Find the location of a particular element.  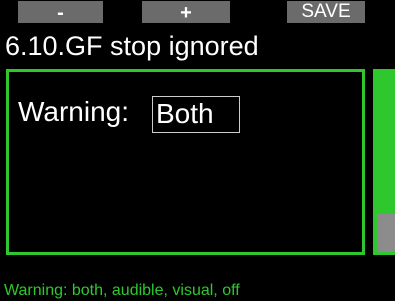

warning-value-field: Both is located at coordinates (196, 114).